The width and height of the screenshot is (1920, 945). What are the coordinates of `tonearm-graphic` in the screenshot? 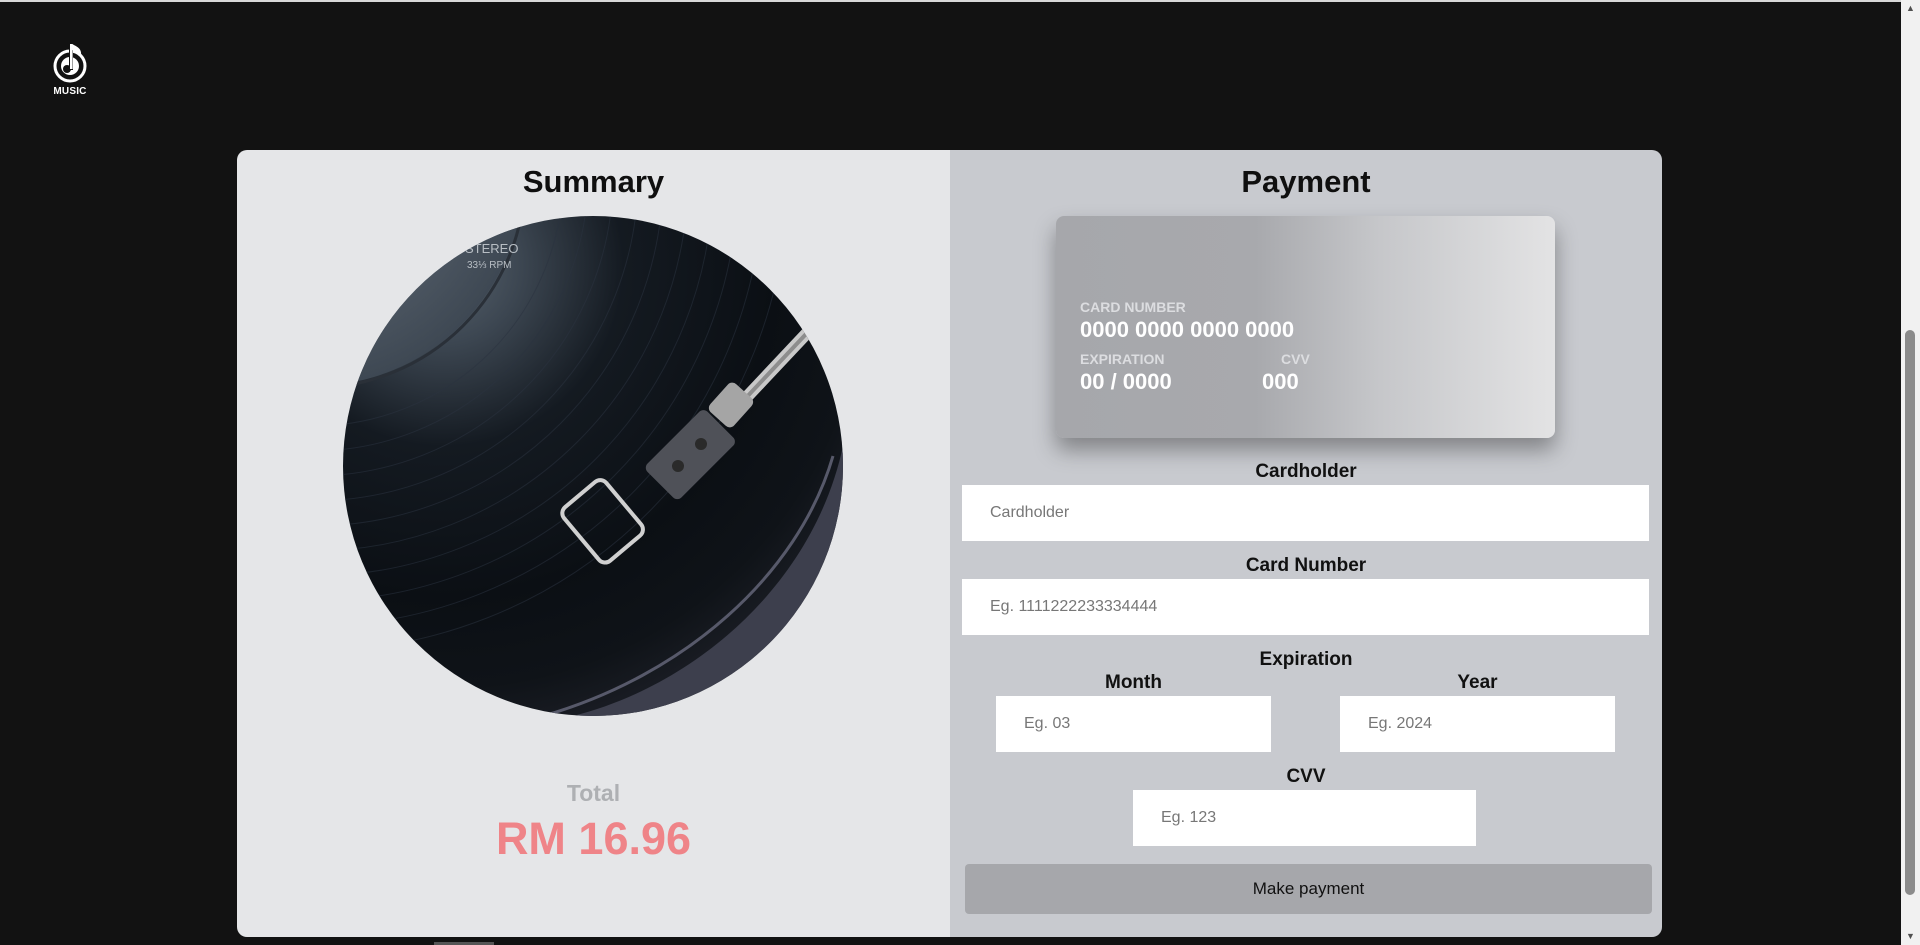 It's located at (694, 437).